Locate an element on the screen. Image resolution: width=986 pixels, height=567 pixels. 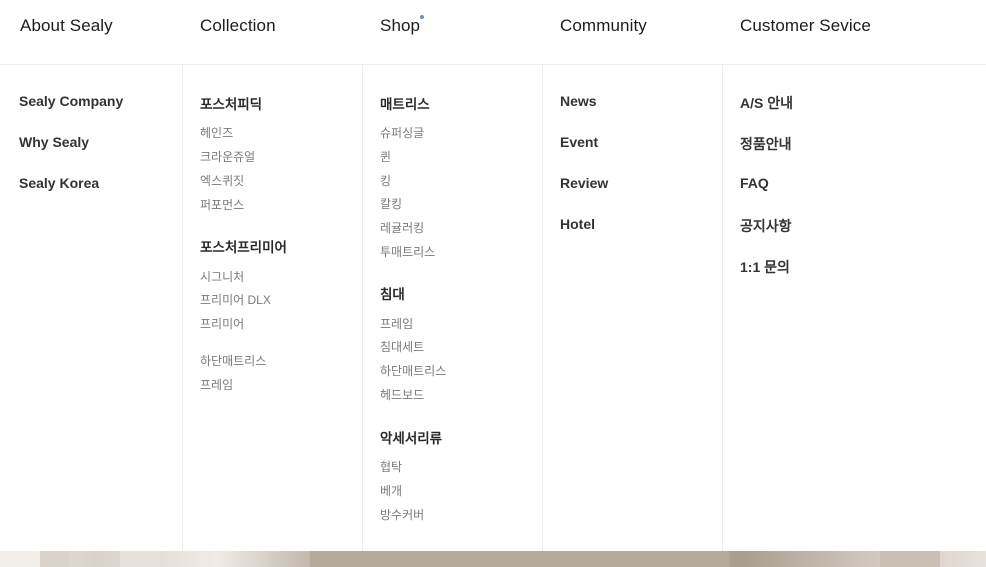
community-link-review: Review is located at coordinates (584, 183).